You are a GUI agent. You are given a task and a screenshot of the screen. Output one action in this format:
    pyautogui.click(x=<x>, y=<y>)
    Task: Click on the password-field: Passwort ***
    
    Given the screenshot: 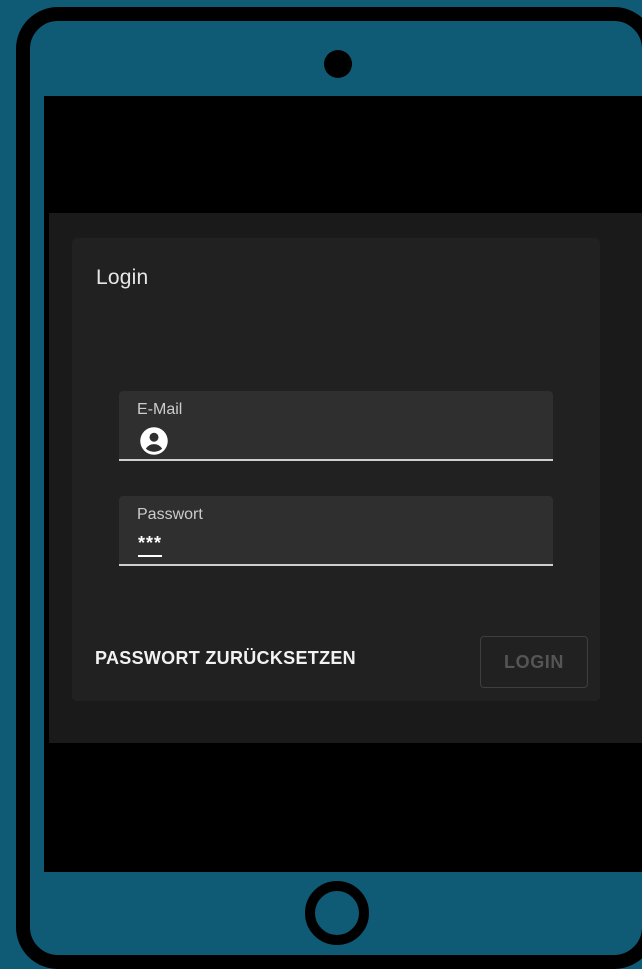 What is the action you would take?
    pyautogui.click(x=336, y=531)
    